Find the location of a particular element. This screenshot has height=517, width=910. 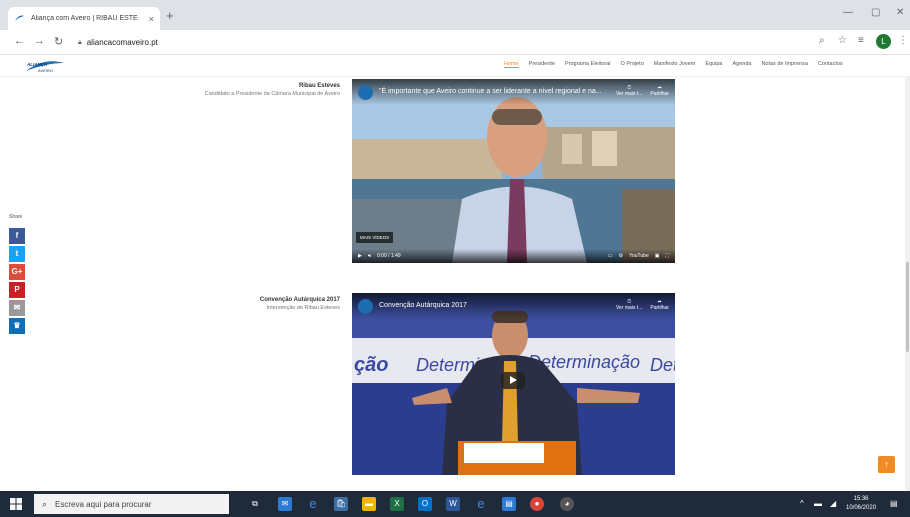

site-logo: ALIANÇA AVEIRO is located at coordinates (45, 66).